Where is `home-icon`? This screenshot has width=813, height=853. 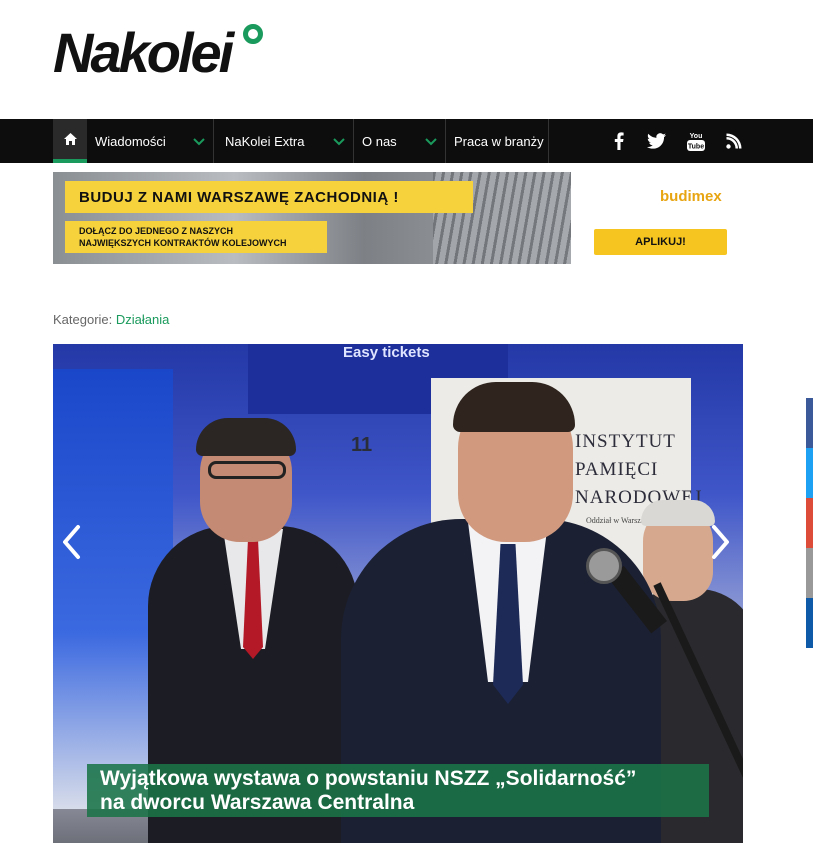
home-icon is located at coordinates (70, 139).